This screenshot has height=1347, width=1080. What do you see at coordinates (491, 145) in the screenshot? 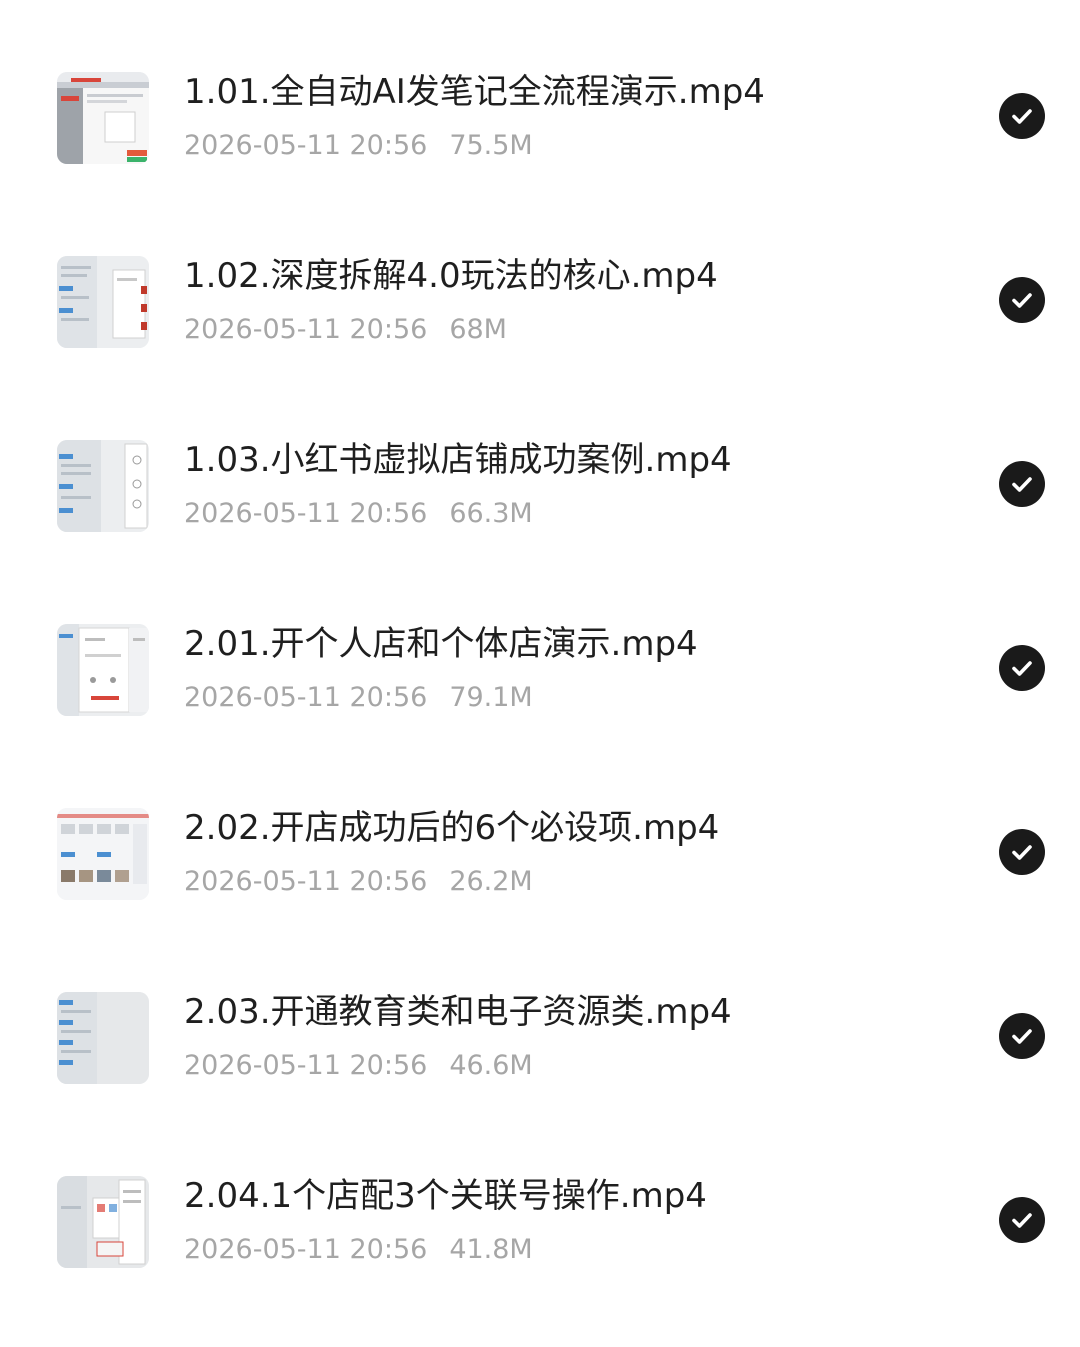
I see `file-size: 75.5M` at bounding box center [491, 145].